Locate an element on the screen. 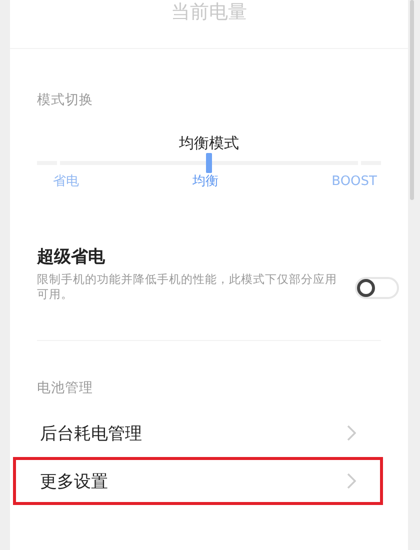 The width and height of the screenshot is (420, 550). mode-option: 省电 is located at coordinates (66, 182).